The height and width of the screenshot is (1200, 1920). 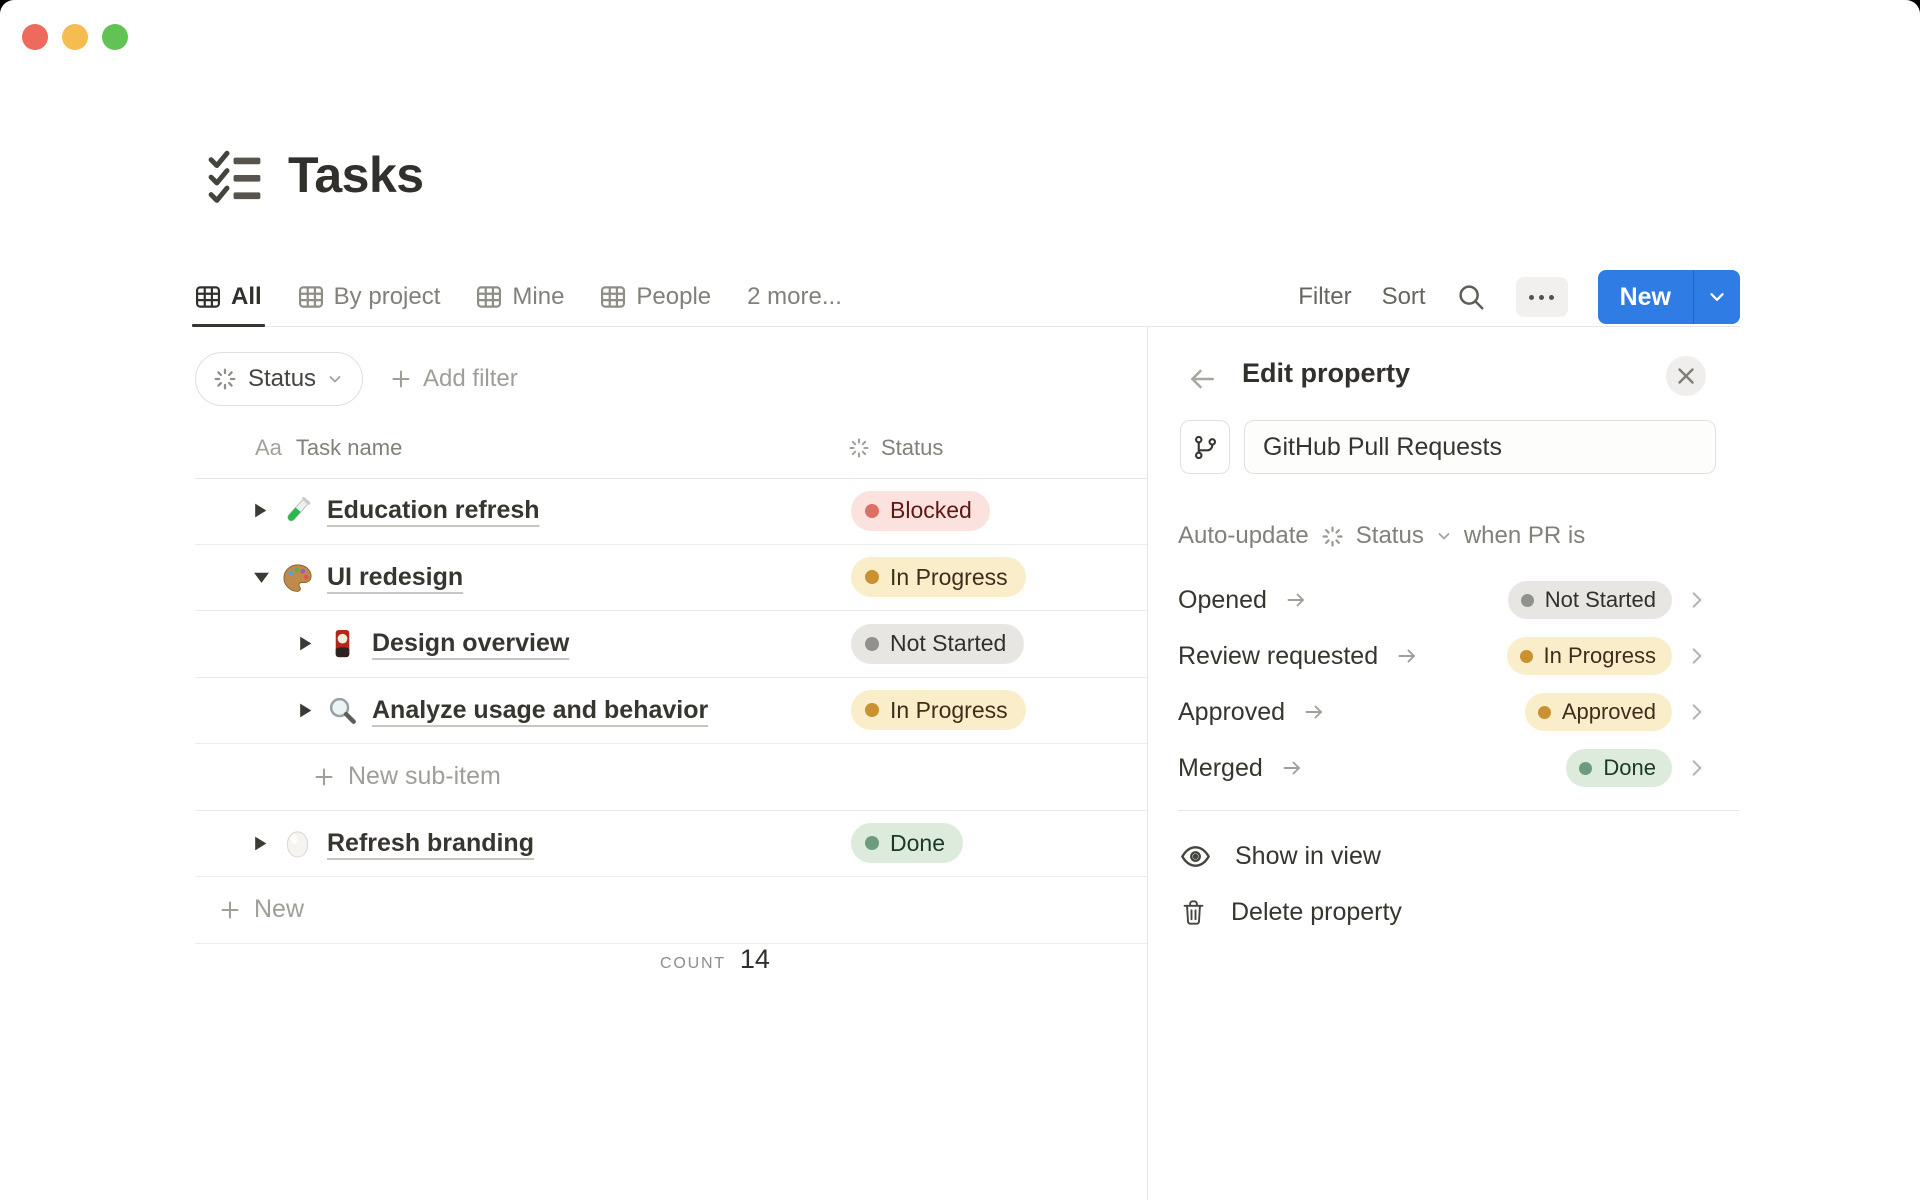 What do you see at coordinates (1460, 912) in the screenshot?
I see `delete-property-button: Delete property` at bounding box center [1460, 912].